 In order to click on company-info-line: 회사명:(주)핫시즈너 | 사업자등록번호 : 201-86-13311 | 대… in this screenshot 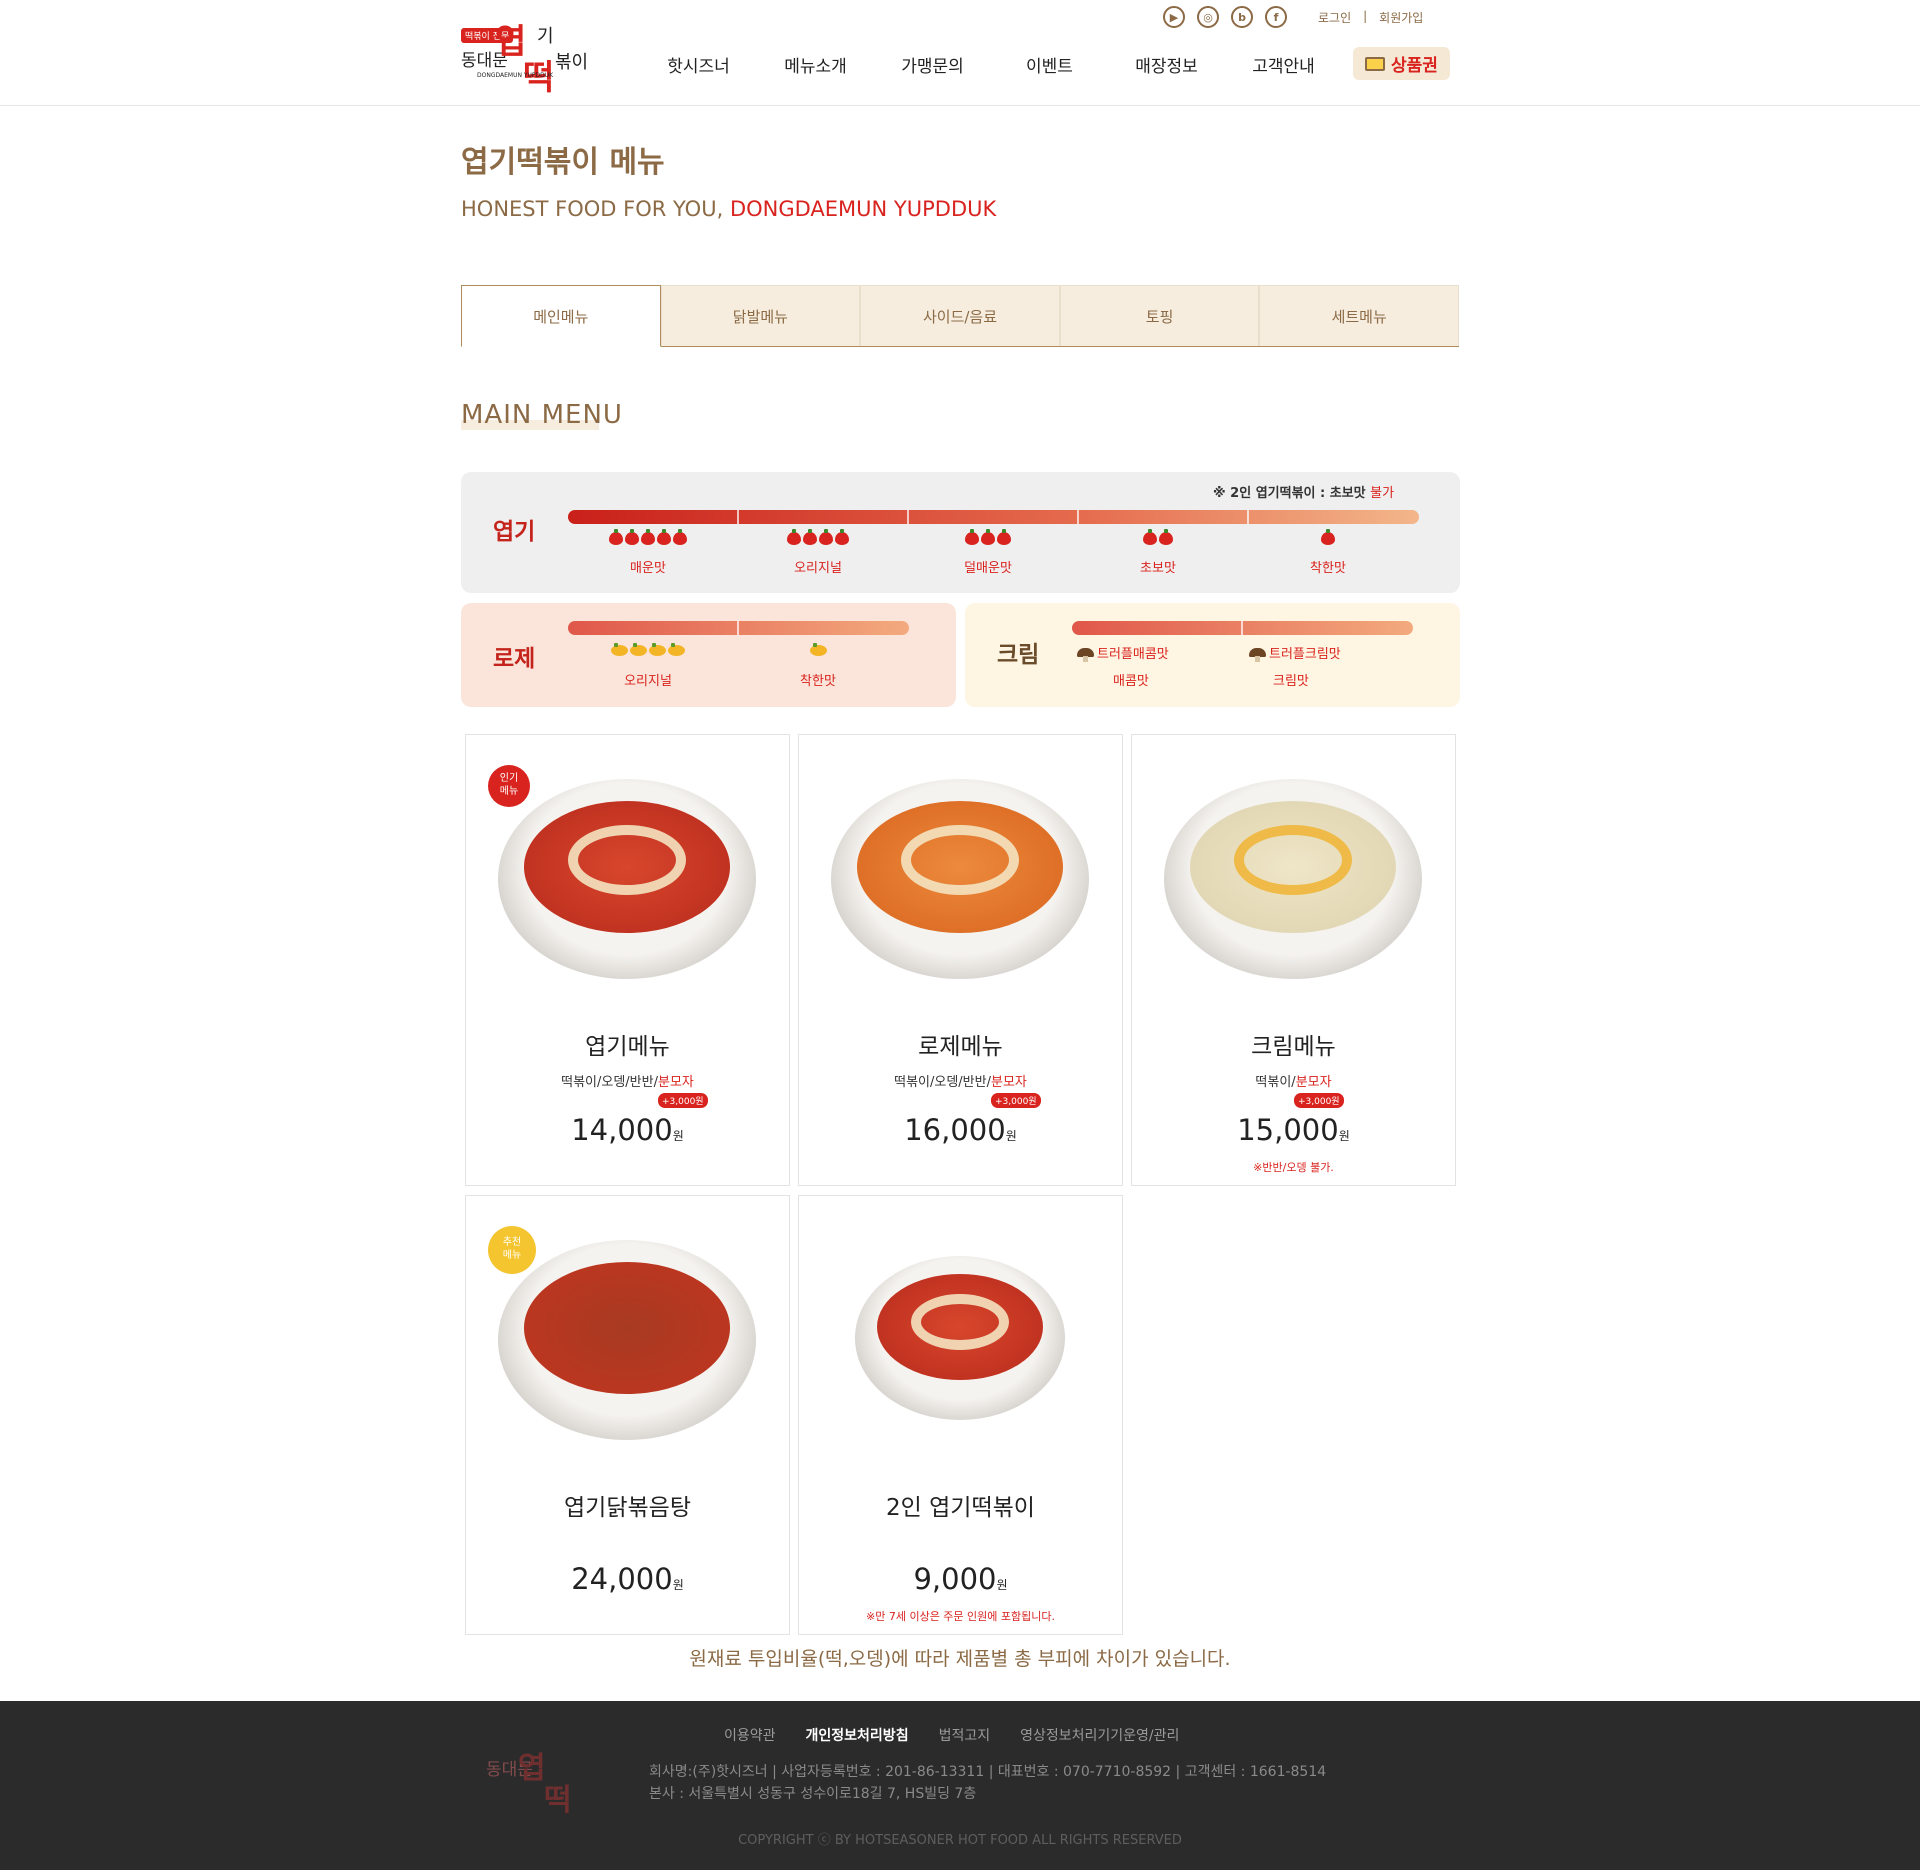, I will do `click(988, 1772)`.